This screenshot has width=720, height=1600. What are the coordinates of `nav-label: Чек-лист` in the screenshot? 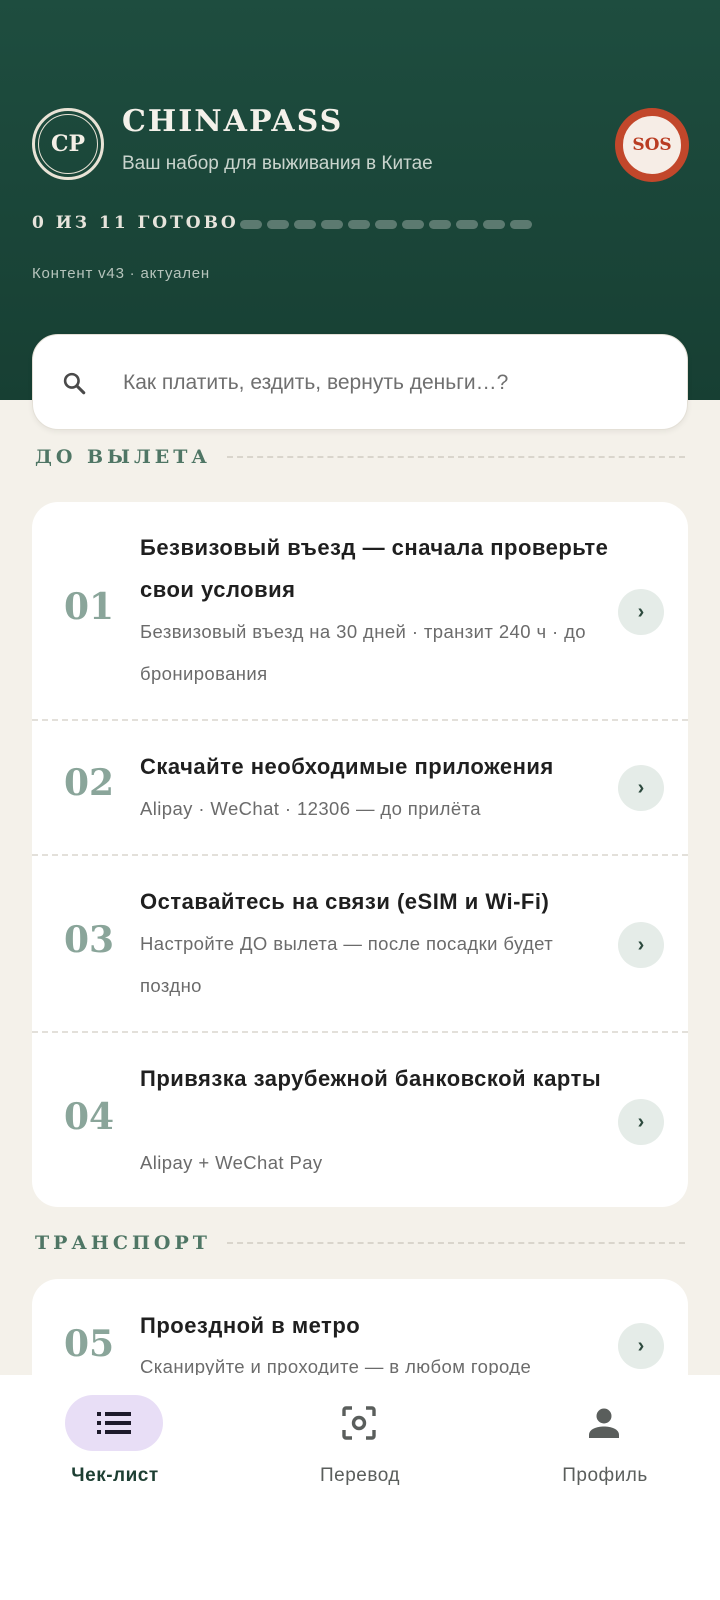 It's located at (115, 1475).